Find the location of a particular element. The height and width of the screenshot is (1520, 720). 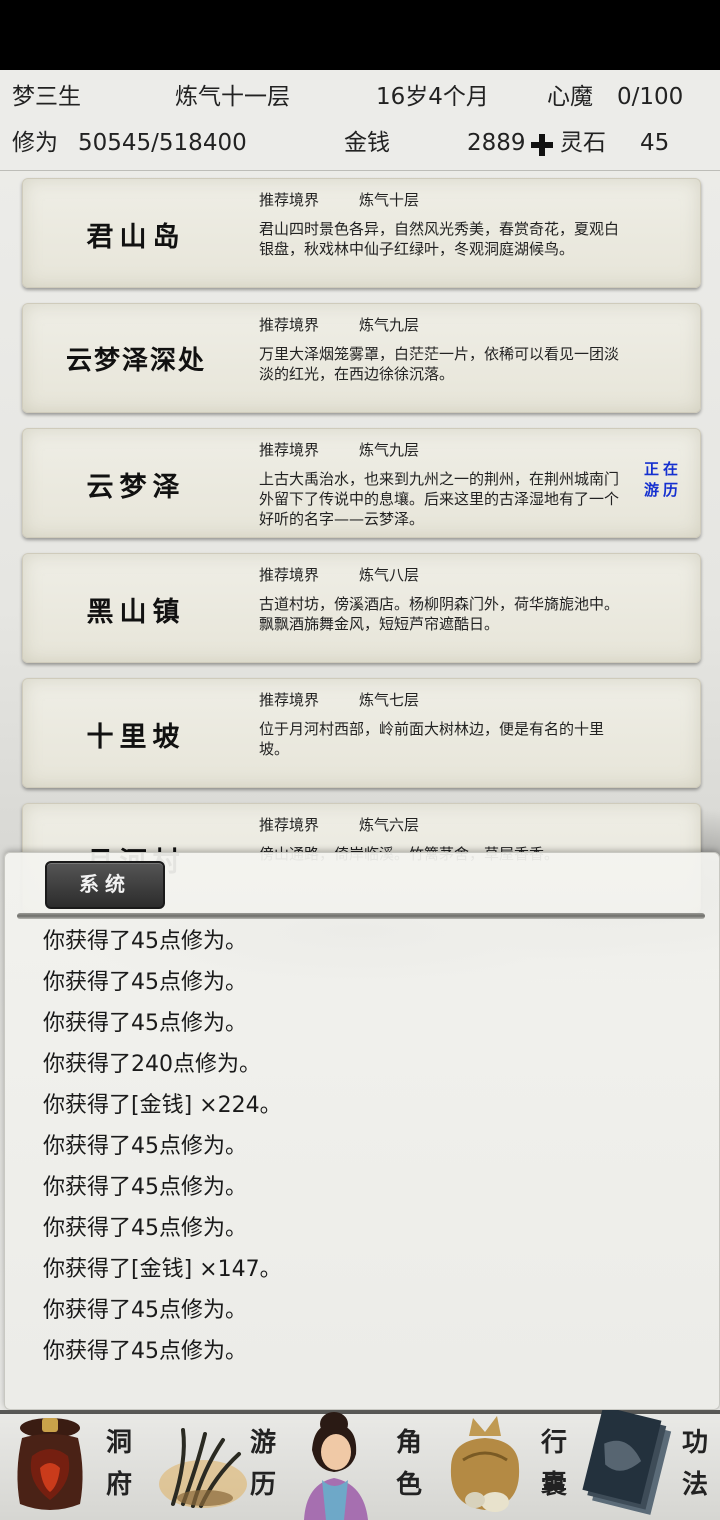

bag-icon is located at coordinates (485, 1464).